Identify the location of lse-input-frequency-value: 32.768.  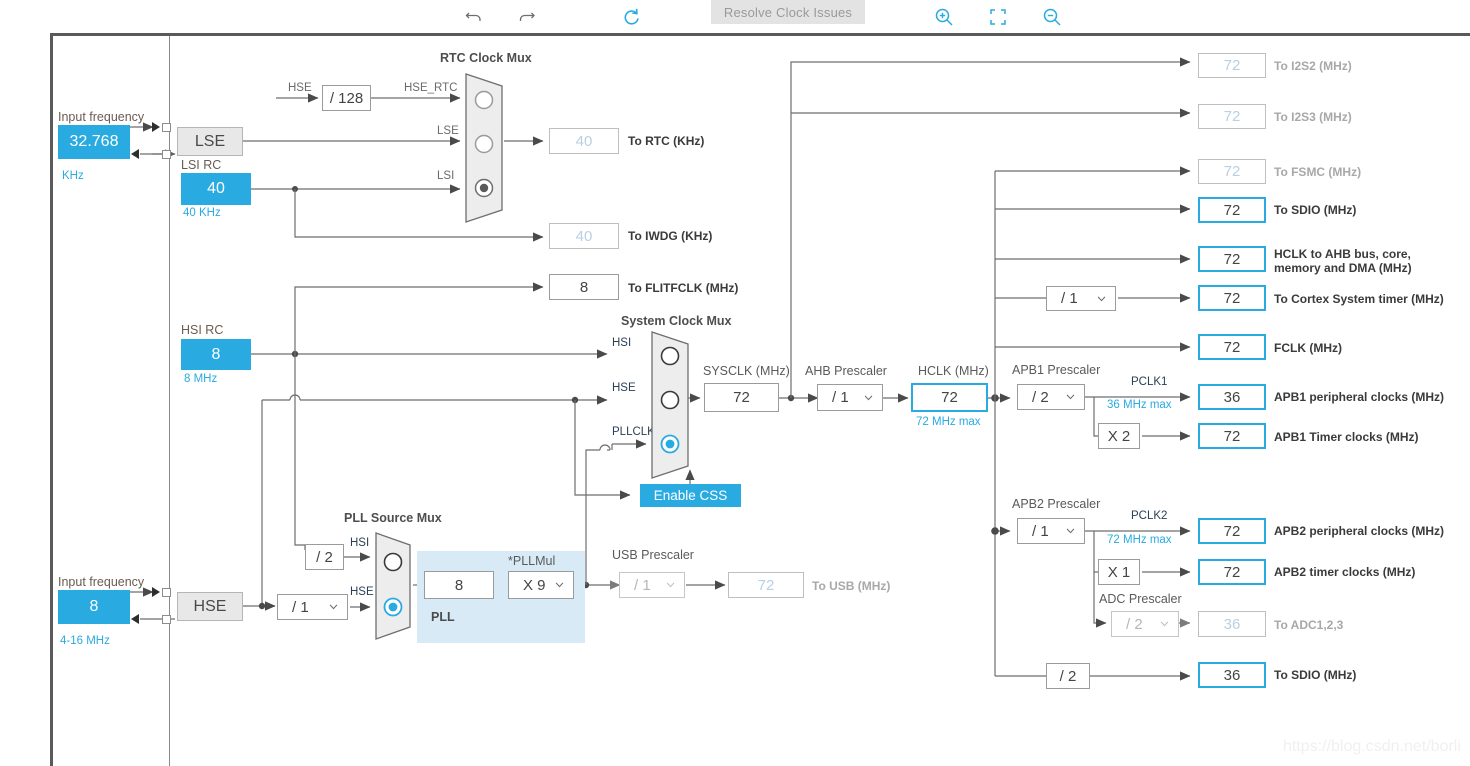
(94, 141).